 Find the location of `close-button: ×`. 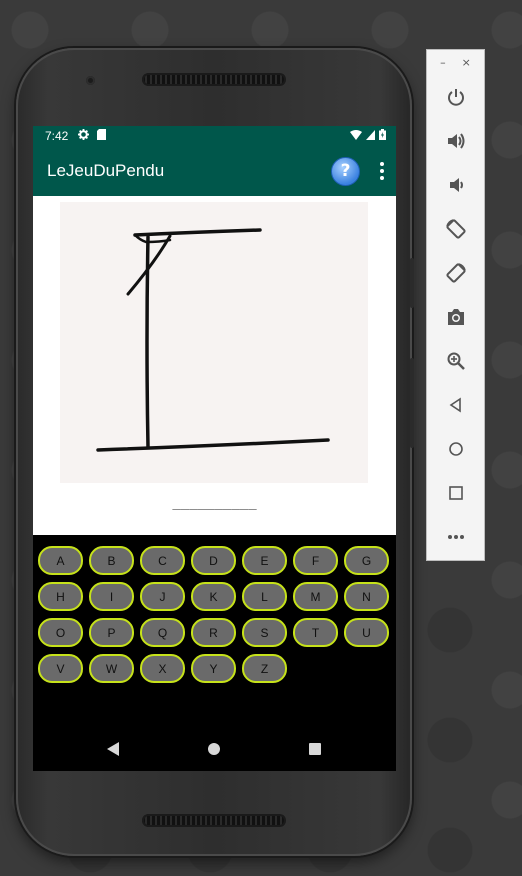

close-button: × is located at coordinates (466, 65).